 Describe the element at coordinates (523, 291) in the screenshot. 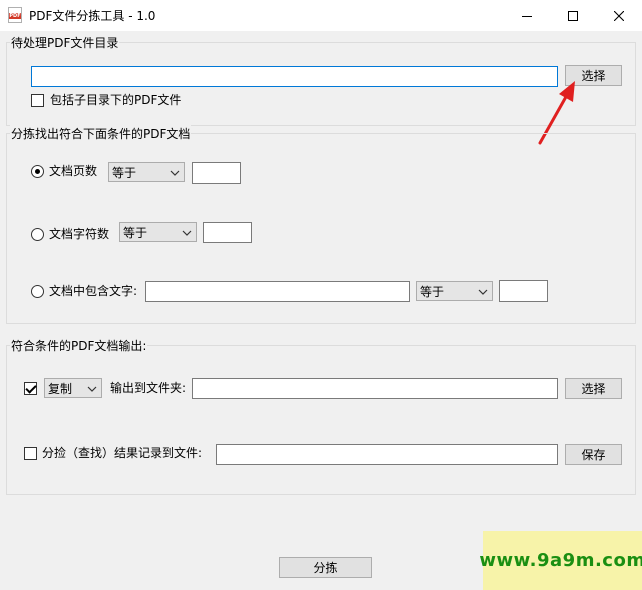

I see `contains-text-value-input` at that location.